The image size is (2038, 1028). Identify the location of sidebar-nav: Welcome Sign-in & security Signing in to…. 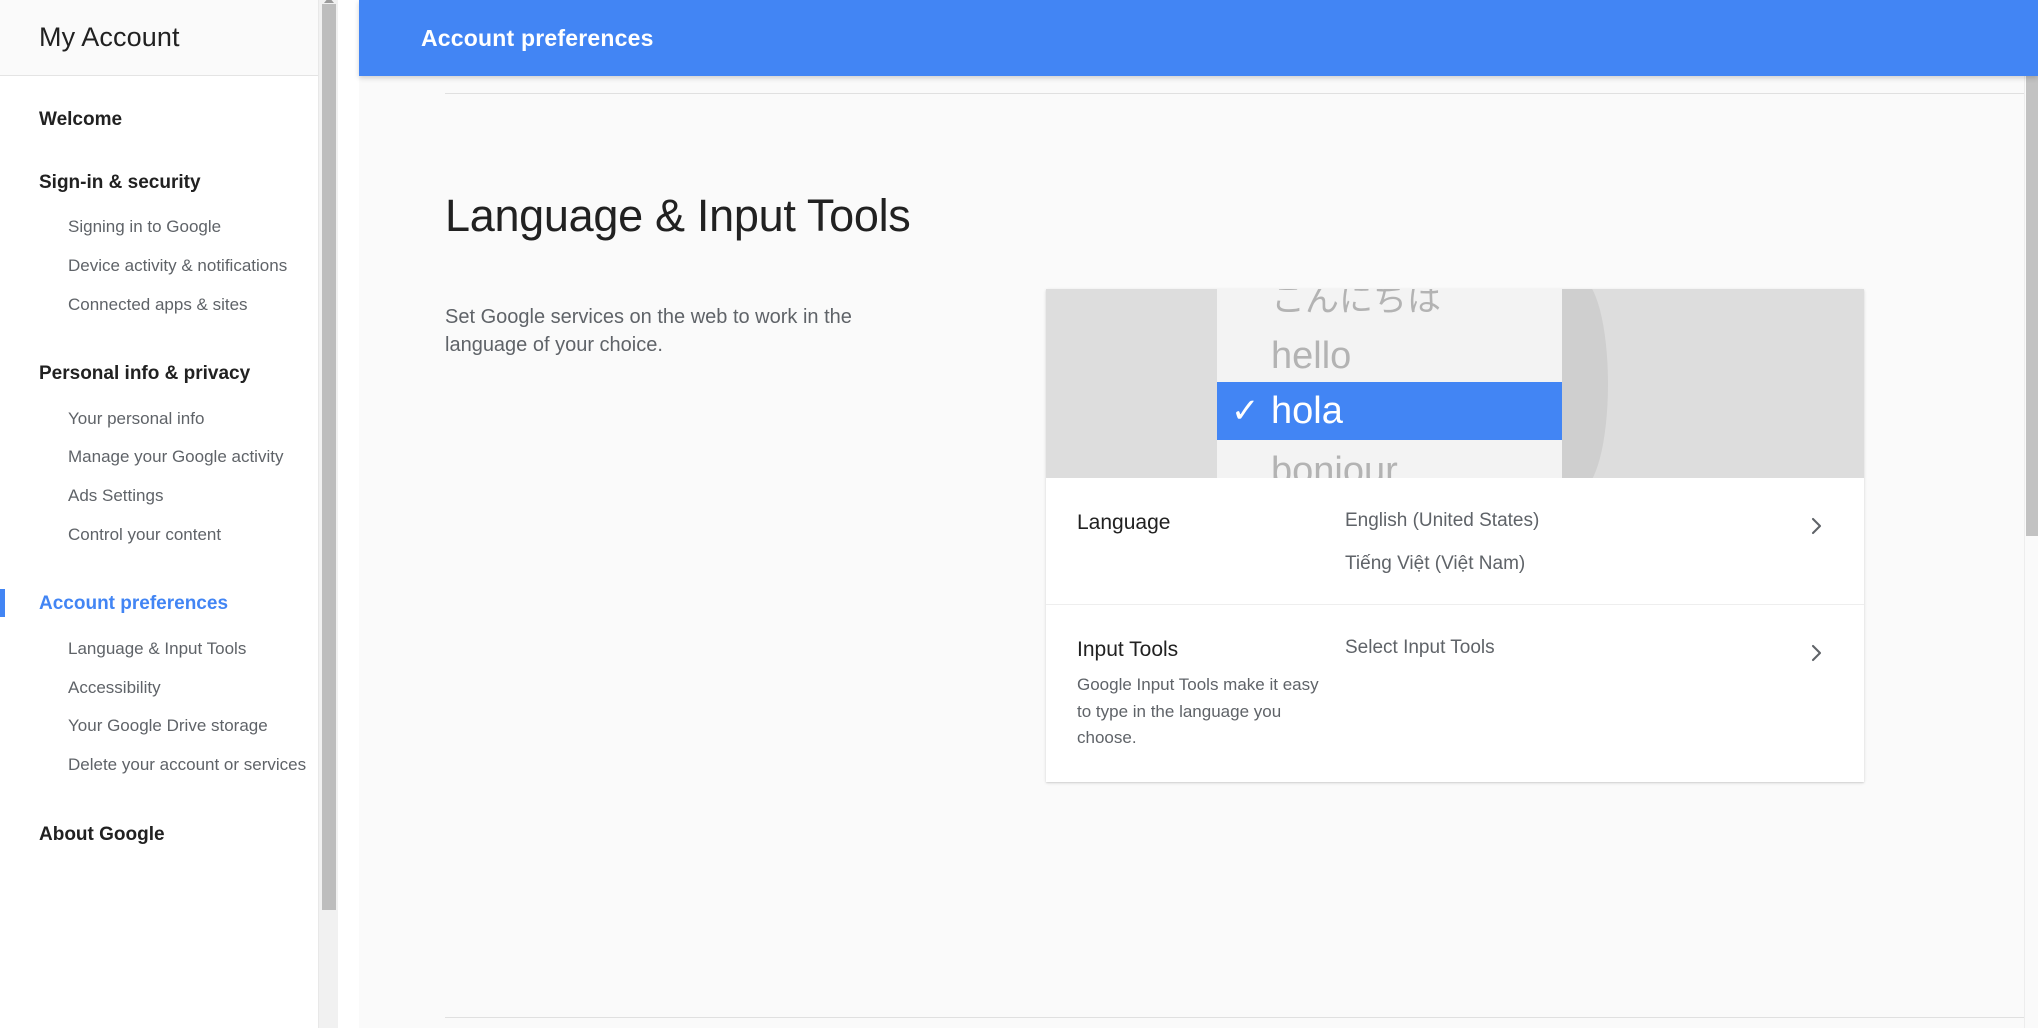
(169, 461).